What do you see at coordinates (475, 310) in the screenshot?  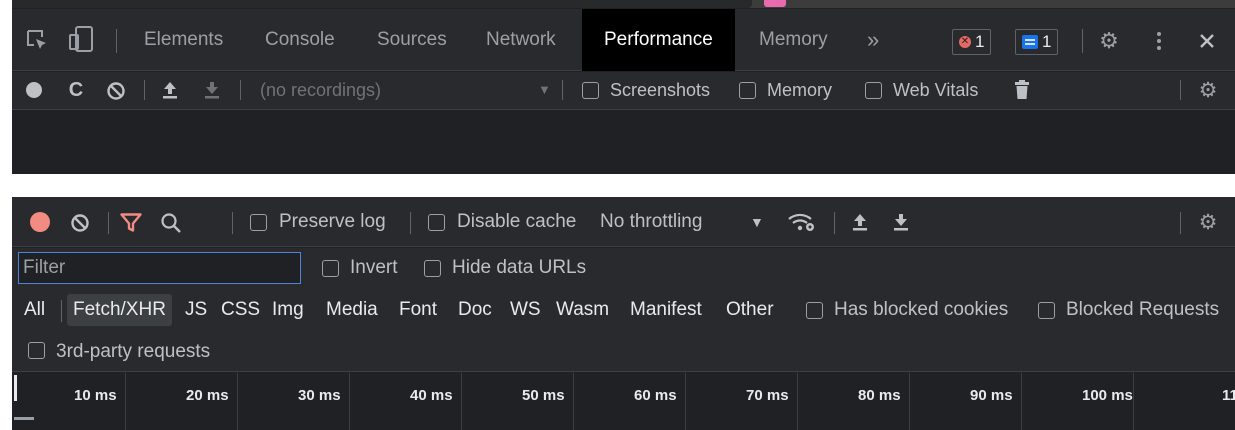 I see `type-filter-doc: Doc` at bounding box center [475, 310].